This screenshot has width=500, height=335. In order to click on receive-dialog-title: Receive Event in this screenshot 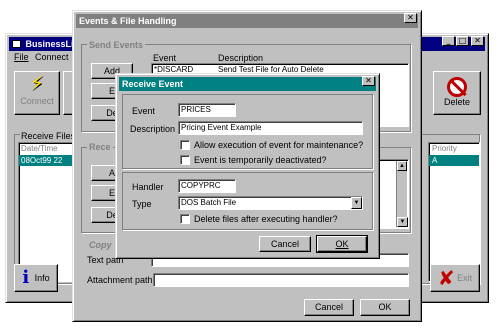, I will do `click(153, 84)`.